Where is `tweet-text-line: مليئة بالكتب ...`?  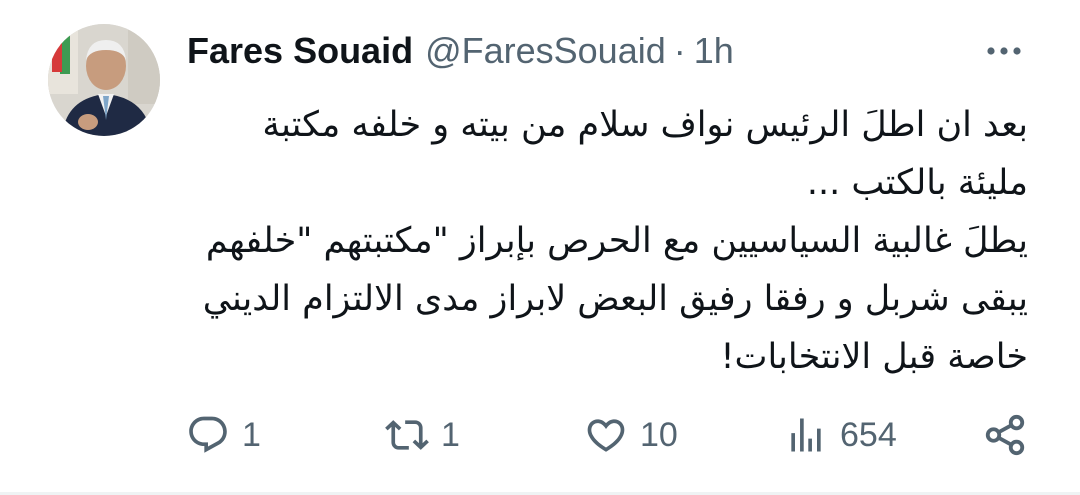 tweet-text-line: مليئة بالكتب ... is located at coordinates (917, 183).